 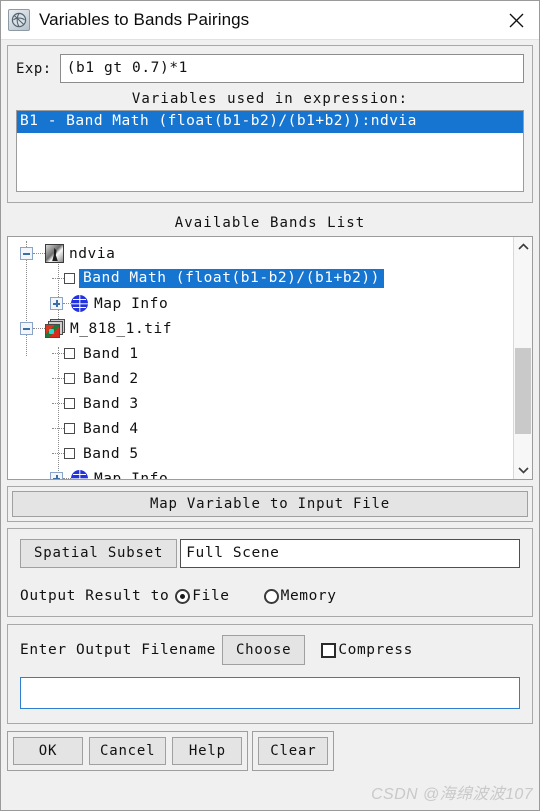 I want to click on tree-item-map-info: Map Info, so click(x=260, y=303).